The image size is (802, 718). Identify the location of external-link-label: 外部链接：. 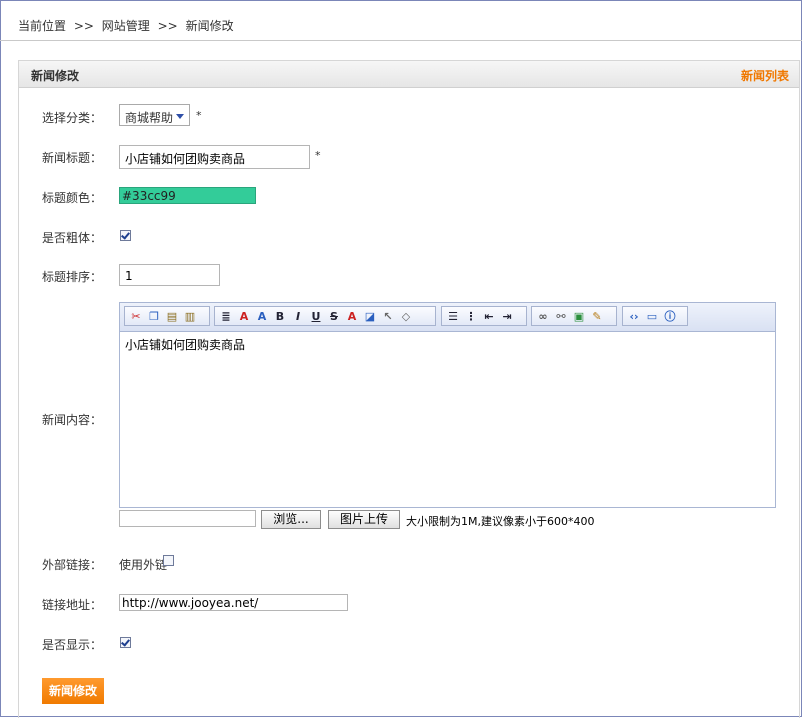
(72, 565).